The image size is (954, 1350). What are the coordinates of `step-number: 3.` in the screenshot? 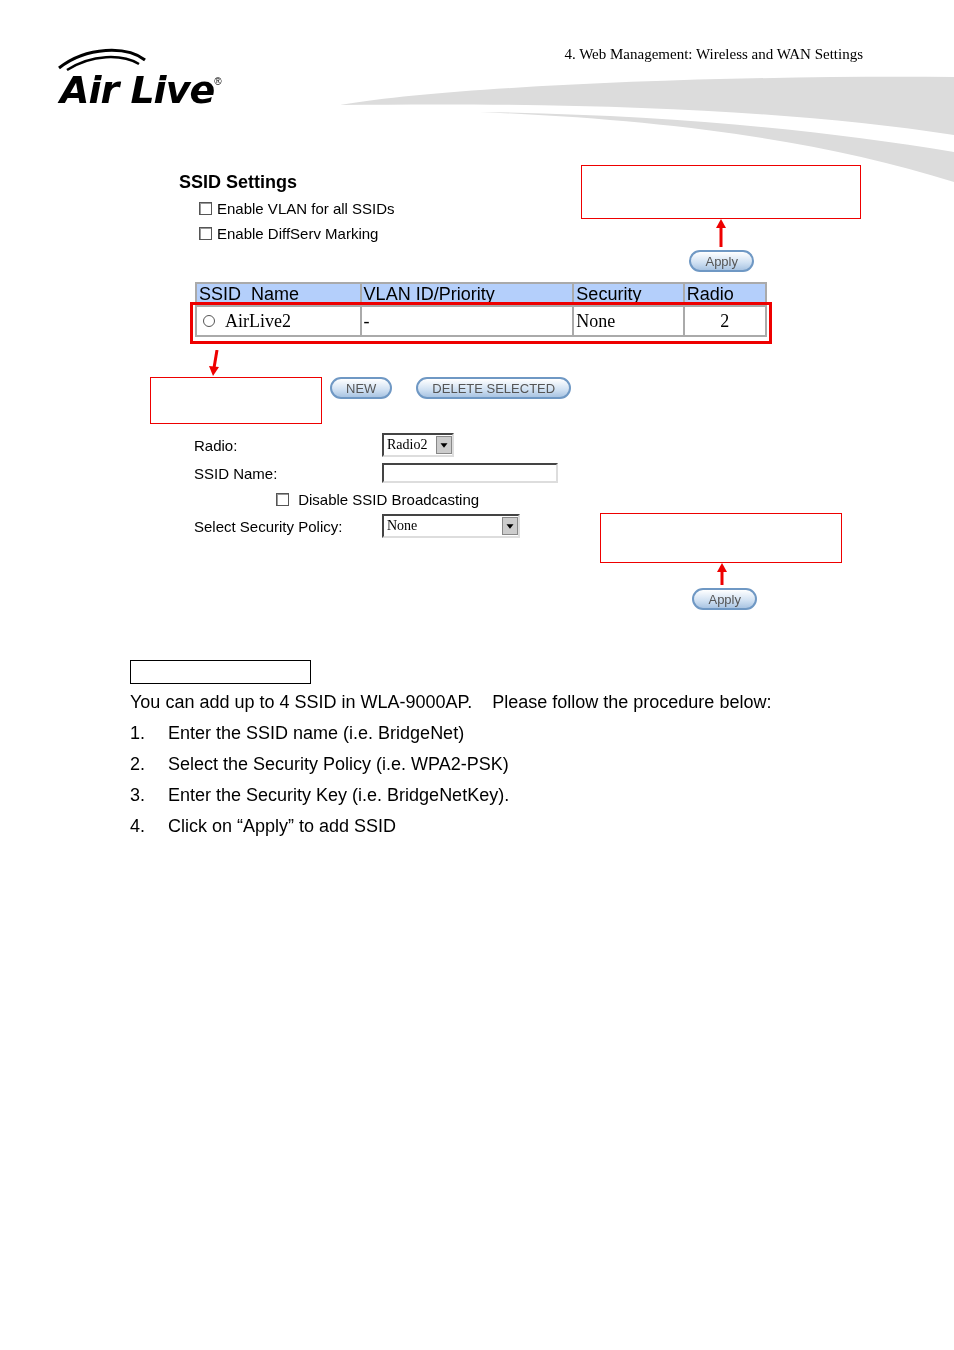 It's located at (138, 795).